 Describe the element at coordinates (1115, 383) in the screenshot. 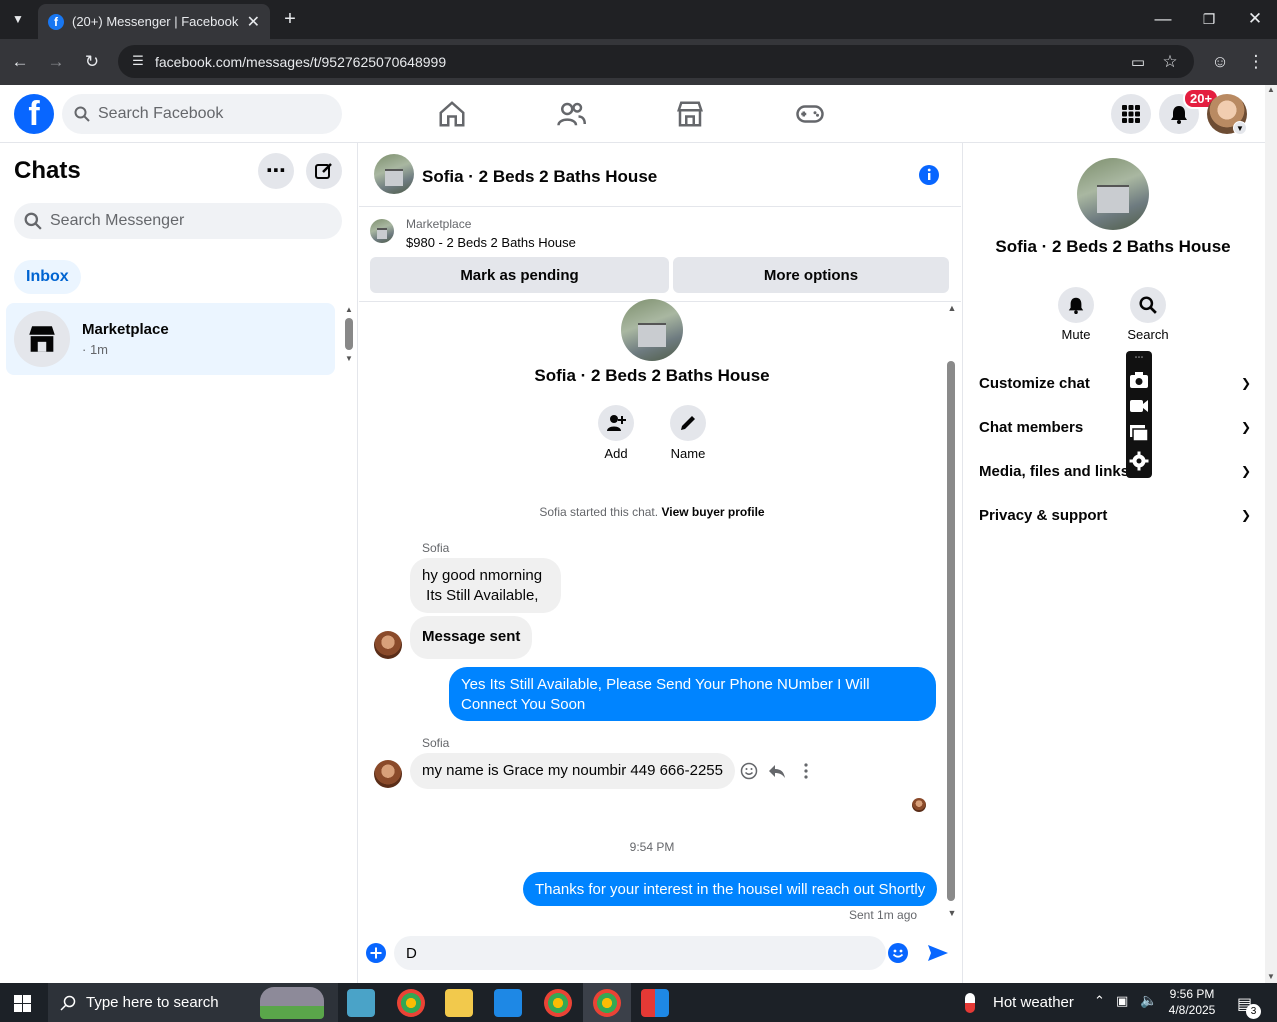

I see `customize-chat-section: Customize chat ❯` at that location.